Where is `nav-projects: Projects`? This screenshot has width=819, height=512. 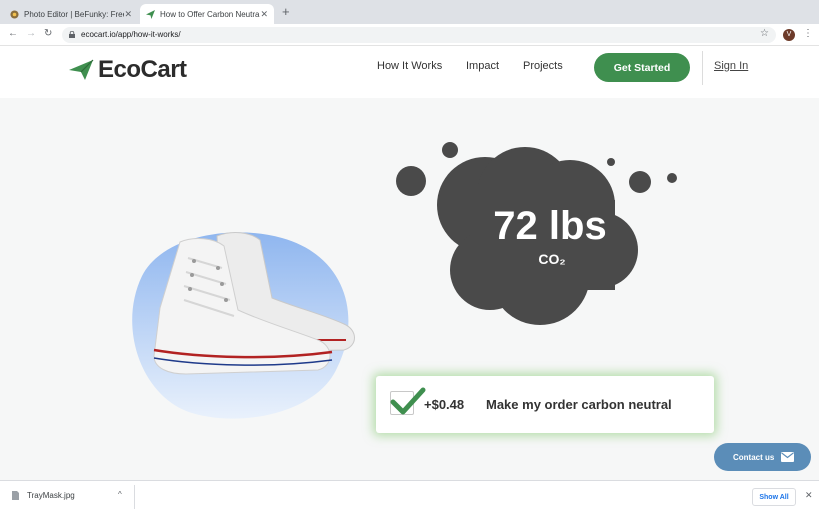 nav-projects: Projects is located at coordinates (543, 66).